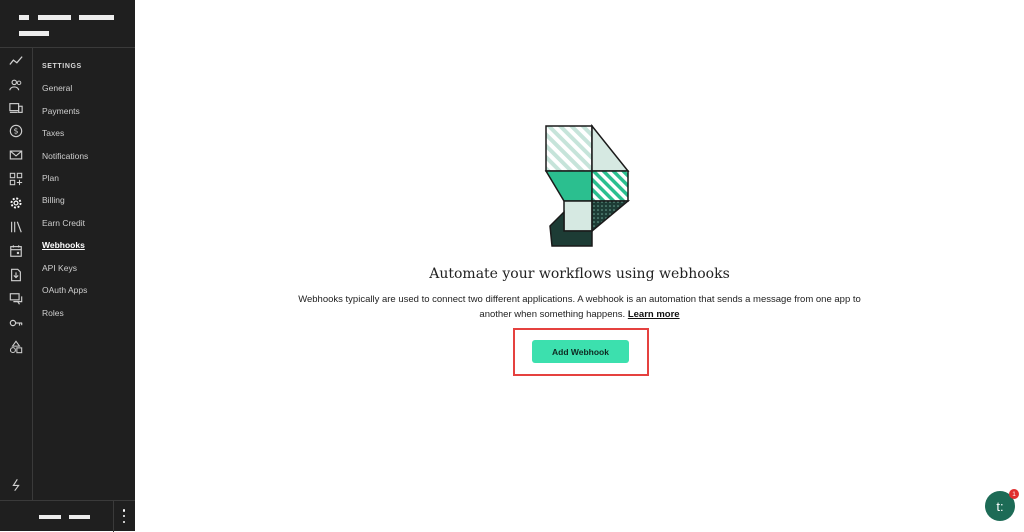 Image resolution: width=1024 pixels, height=532 pixels. Describe the element at coordinates (1014, 494) in the screenshot. I see `chat-notification-badge: 1` at that location.